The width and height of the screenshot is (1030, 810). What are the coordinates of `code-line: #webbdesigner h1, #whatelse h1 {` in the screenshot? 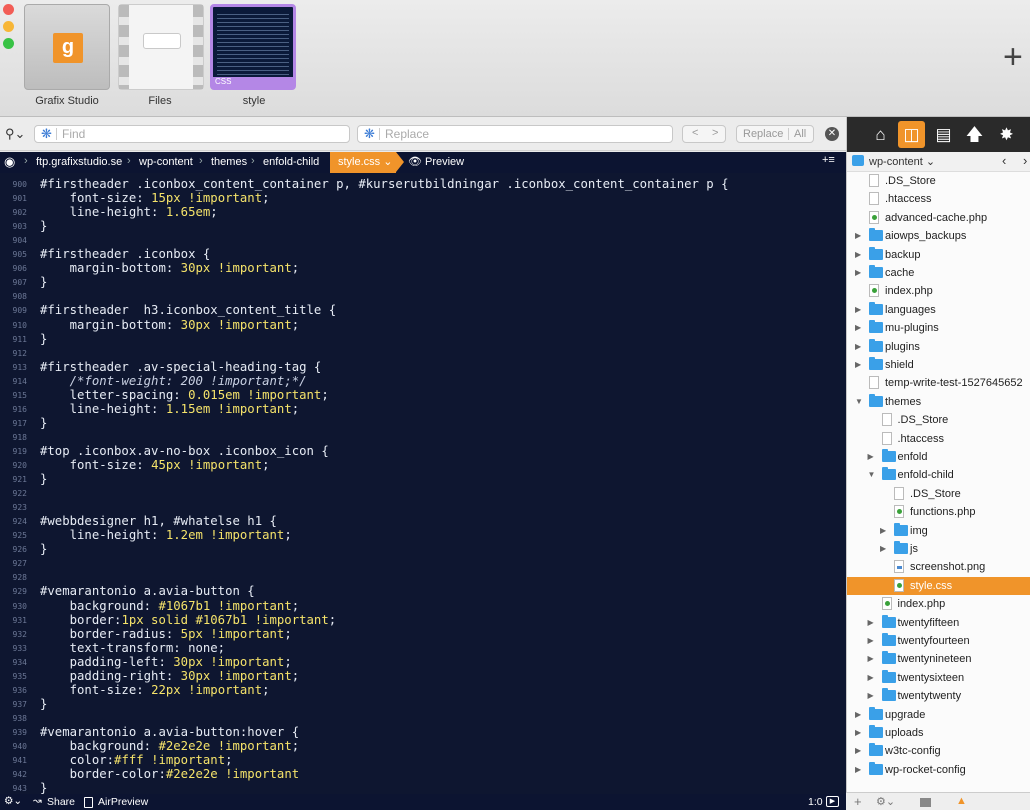 It's located at (158, 521).